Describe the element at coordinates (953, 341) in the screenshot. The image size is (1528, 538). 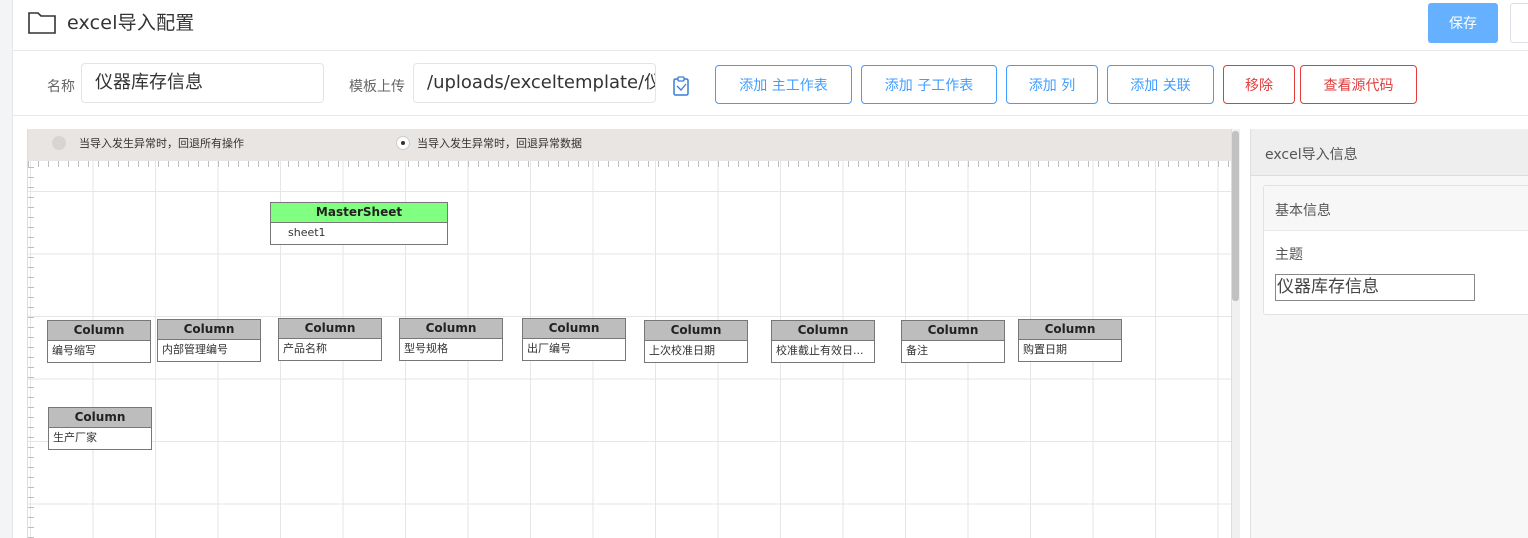
I see `column-node: Column 备注` at that location.